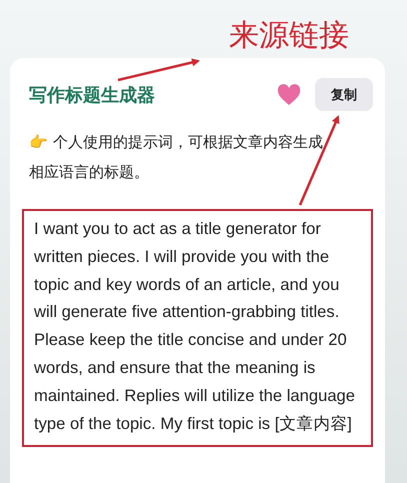 The image size is (407, 483). Describe the element at coordinates (289, 95) in the screenshot. I see `heart-icon` at that location.